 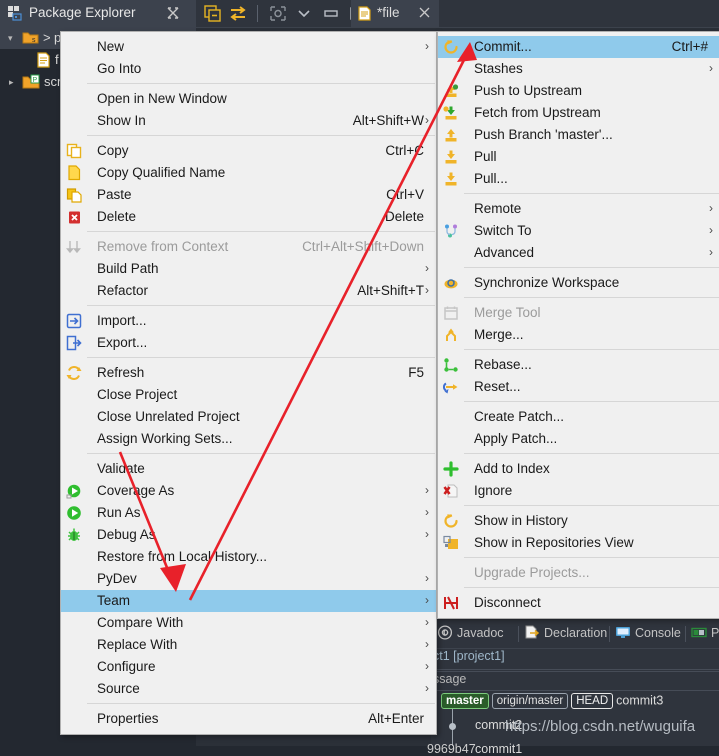 What do you see at coordinates (248, 69) in the screenshot?
I see `menu-item-go-into: Go Into` at bounding box center [248, 69].